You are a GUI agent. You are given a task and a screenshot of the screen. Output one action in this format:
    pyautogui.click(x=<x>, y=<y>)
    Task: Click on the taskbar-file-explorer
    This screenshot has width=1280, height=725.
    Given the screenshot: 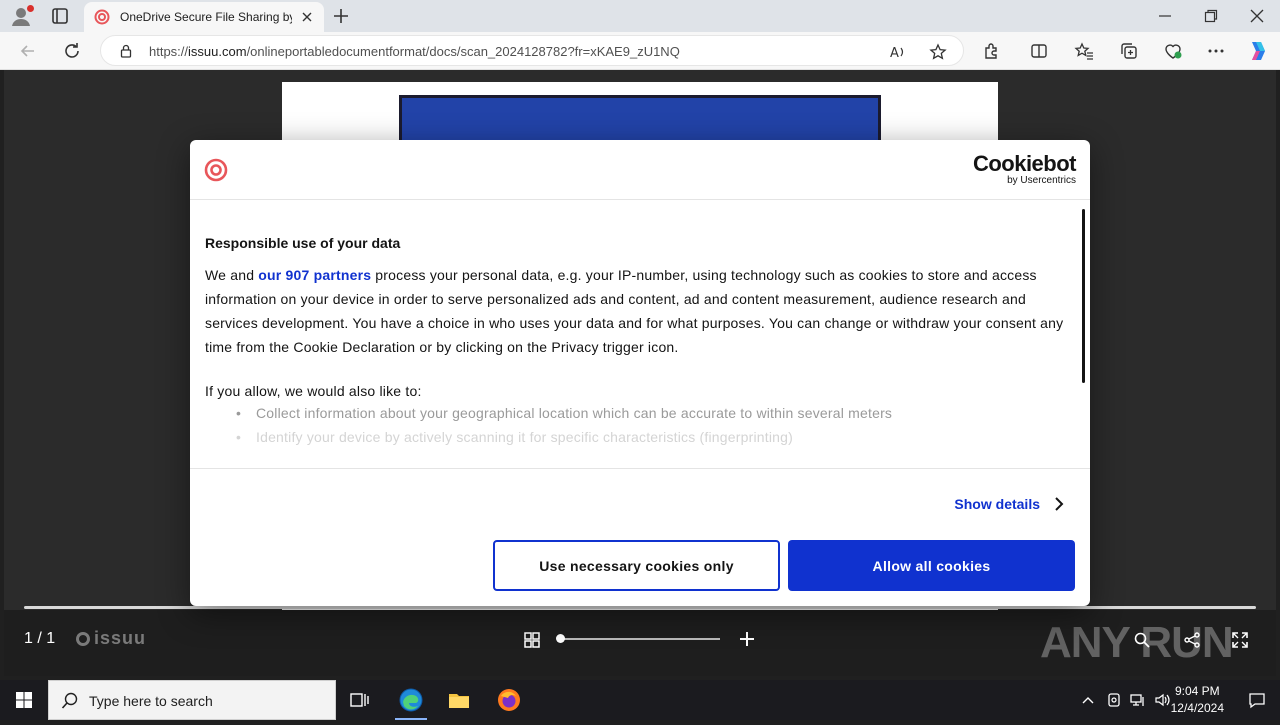 What is the action you would take?
    pyautogui.click(x=459, y=700)
    